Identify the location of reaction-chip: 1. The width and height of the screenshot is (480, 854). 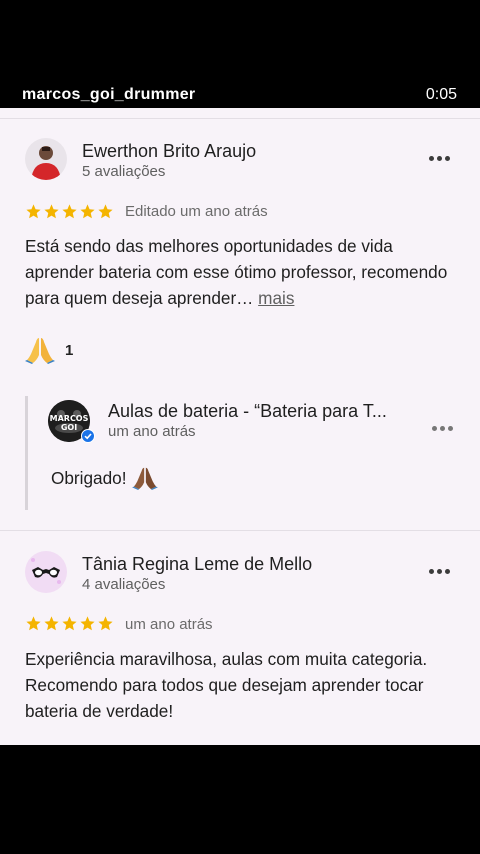
(49, 350).